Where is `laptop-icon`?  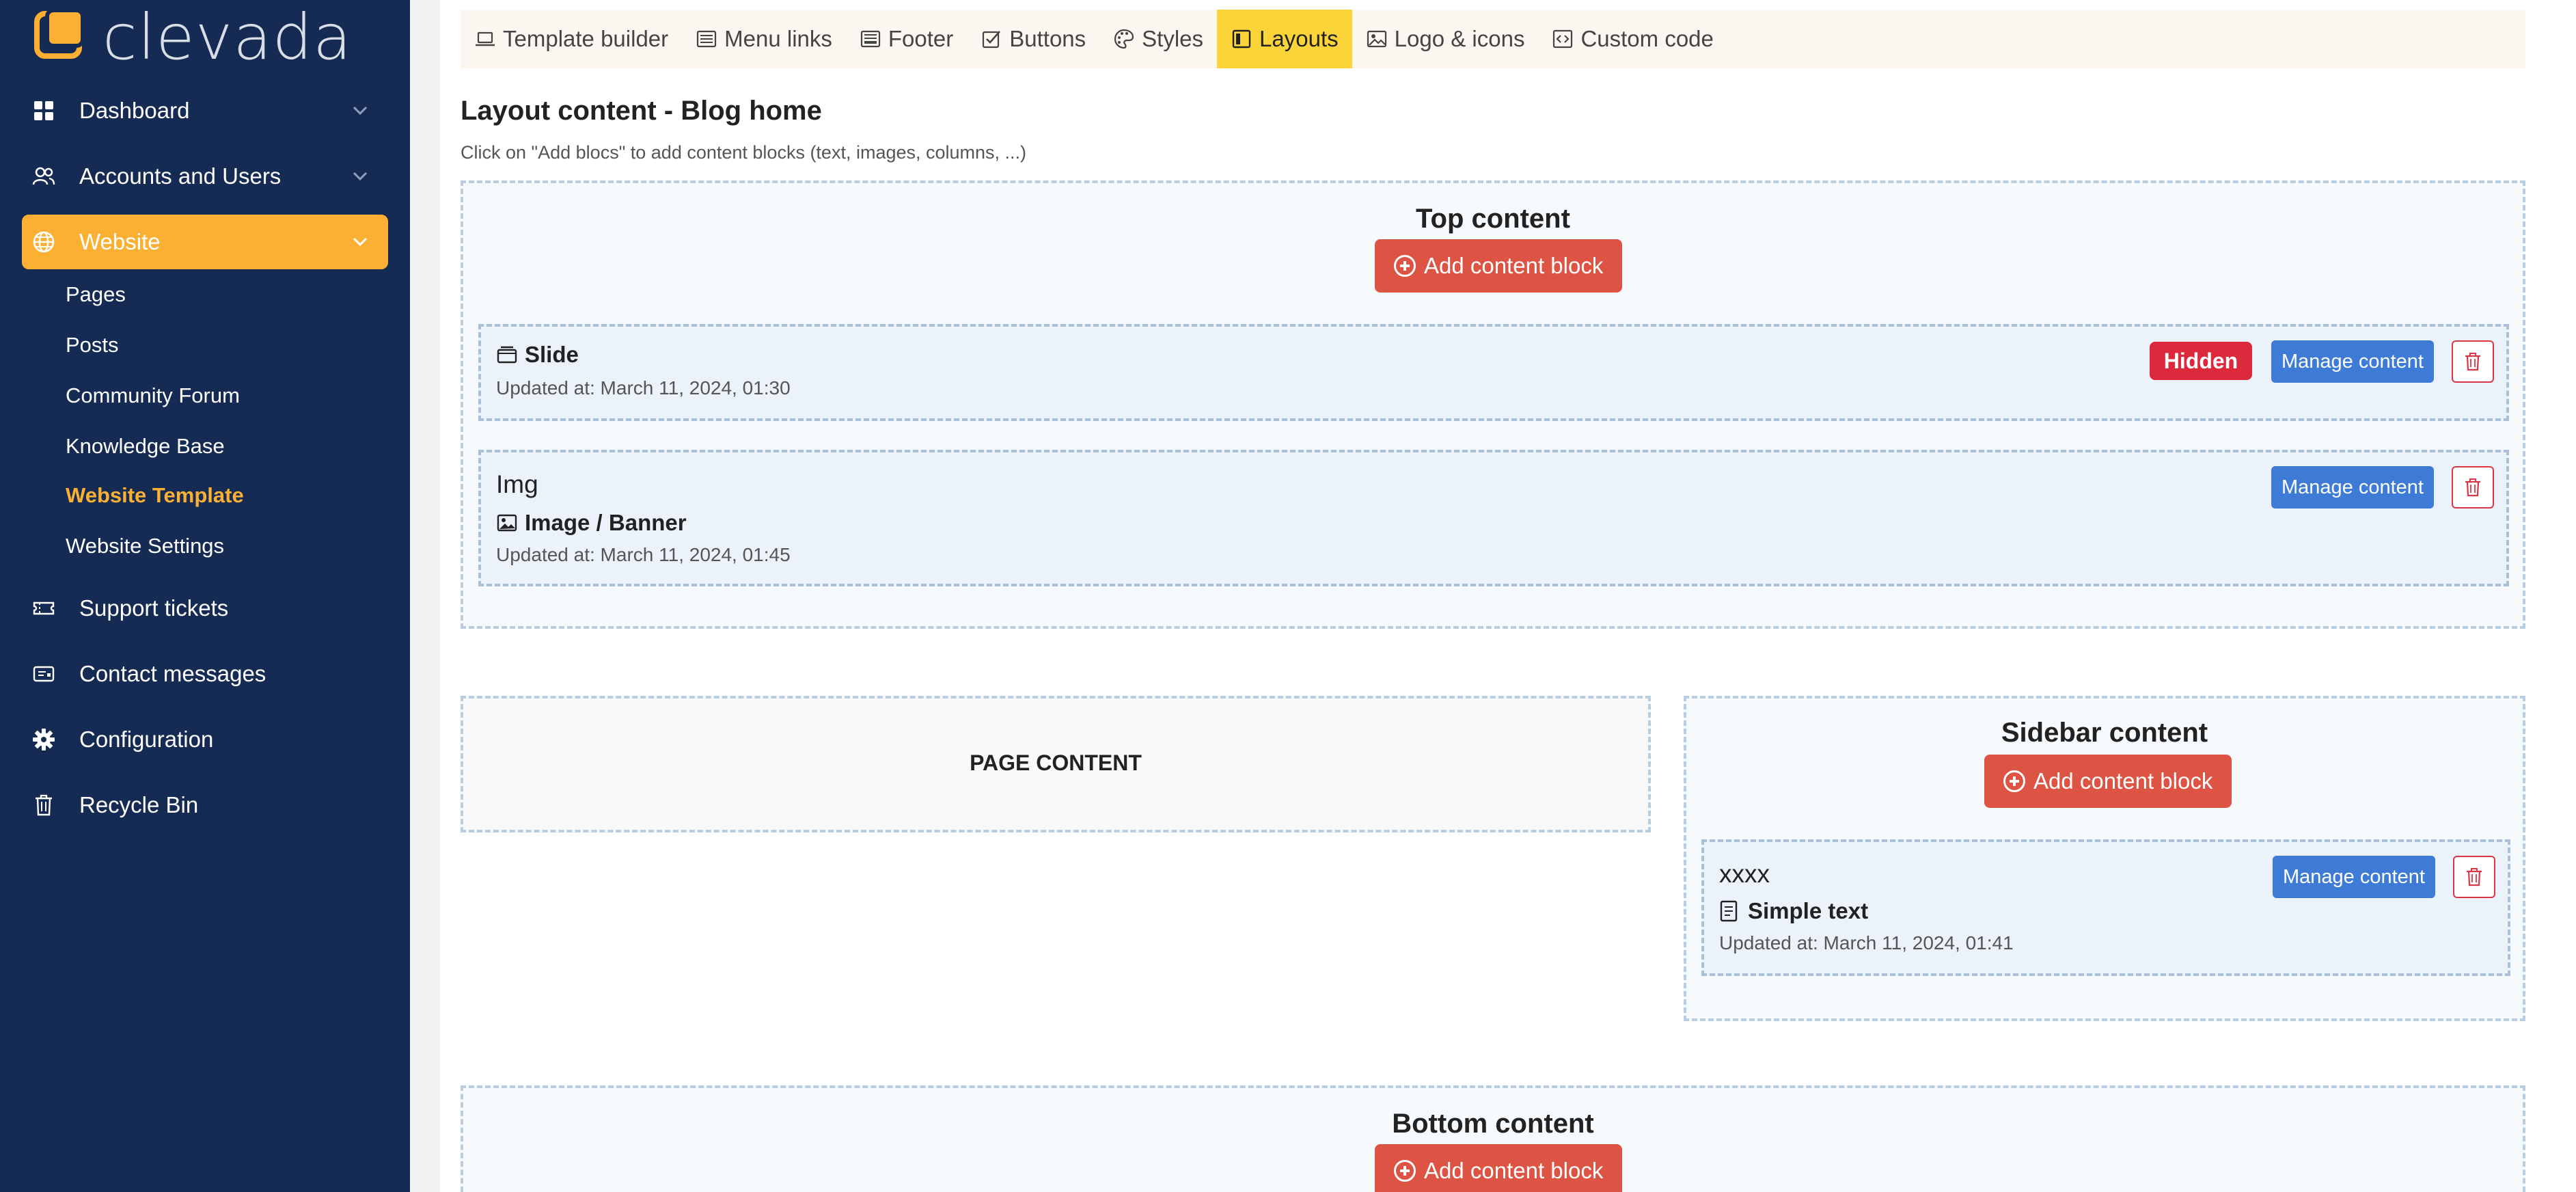
laptop-icon is located at coordinates (485, 39).